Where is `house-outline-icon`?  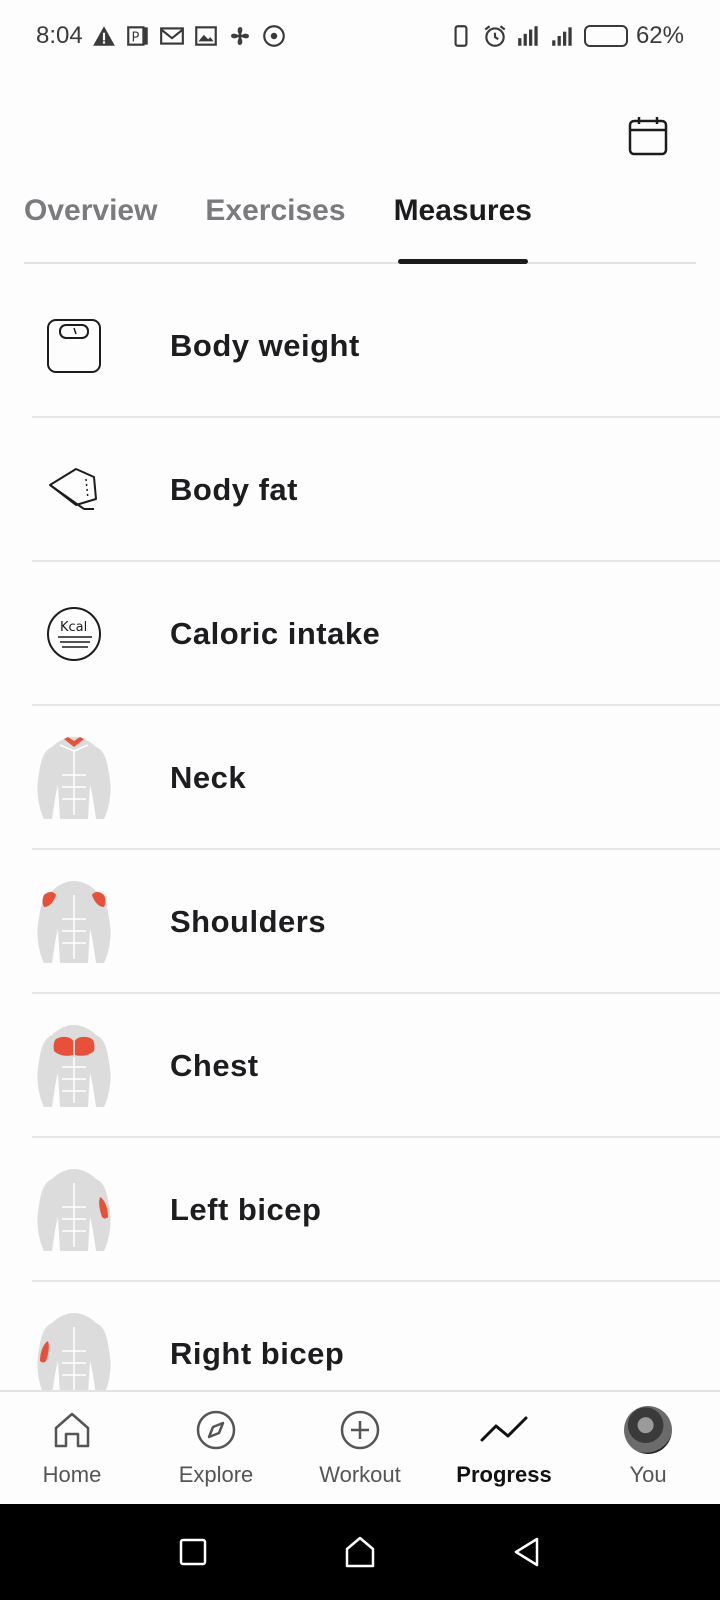
house-outline-icon is located at coordinates (360, 1552).